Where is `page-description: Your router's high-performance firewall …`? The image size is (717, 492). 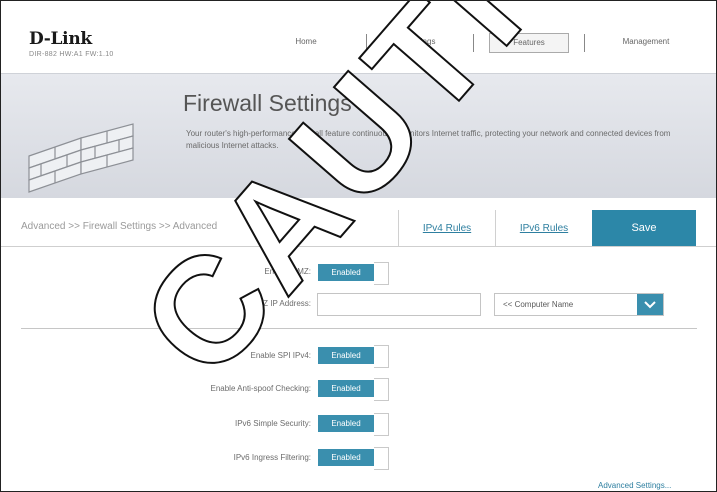 page-description: Your router's high-performance firewall … is located at coordinates (428, 139).